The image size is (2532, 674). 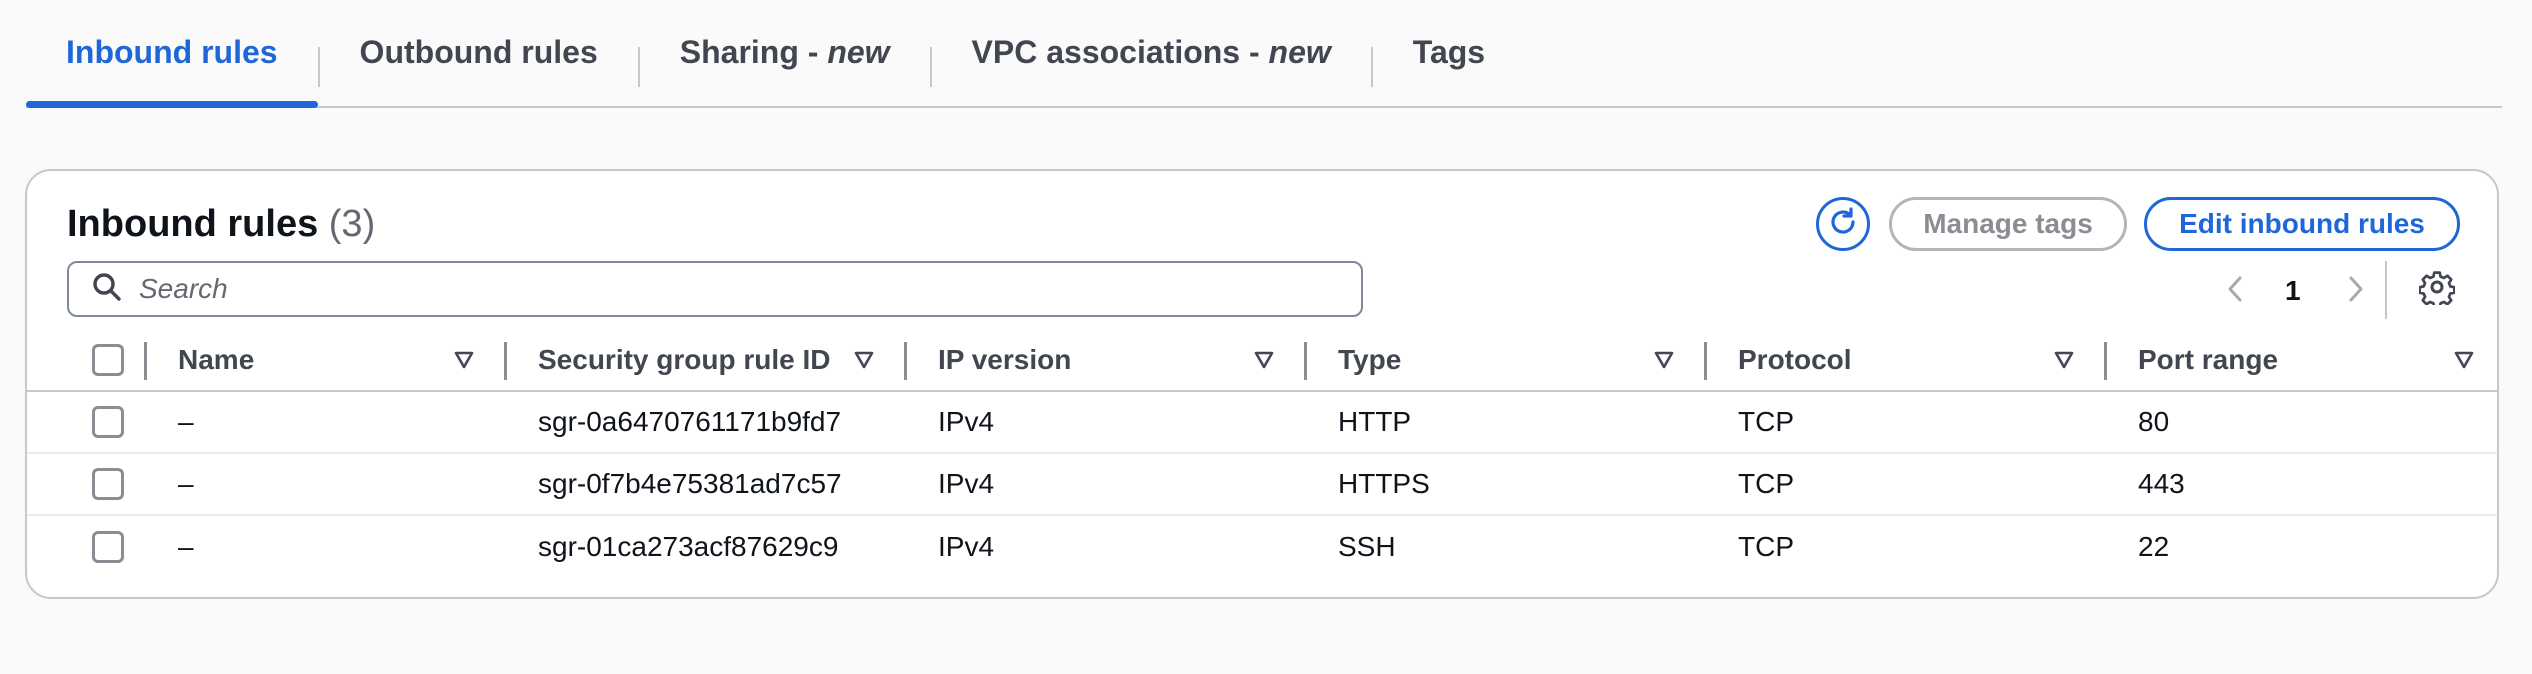 I want to click on button-label: Edit inbound rules, so click(x=2302, y=223).